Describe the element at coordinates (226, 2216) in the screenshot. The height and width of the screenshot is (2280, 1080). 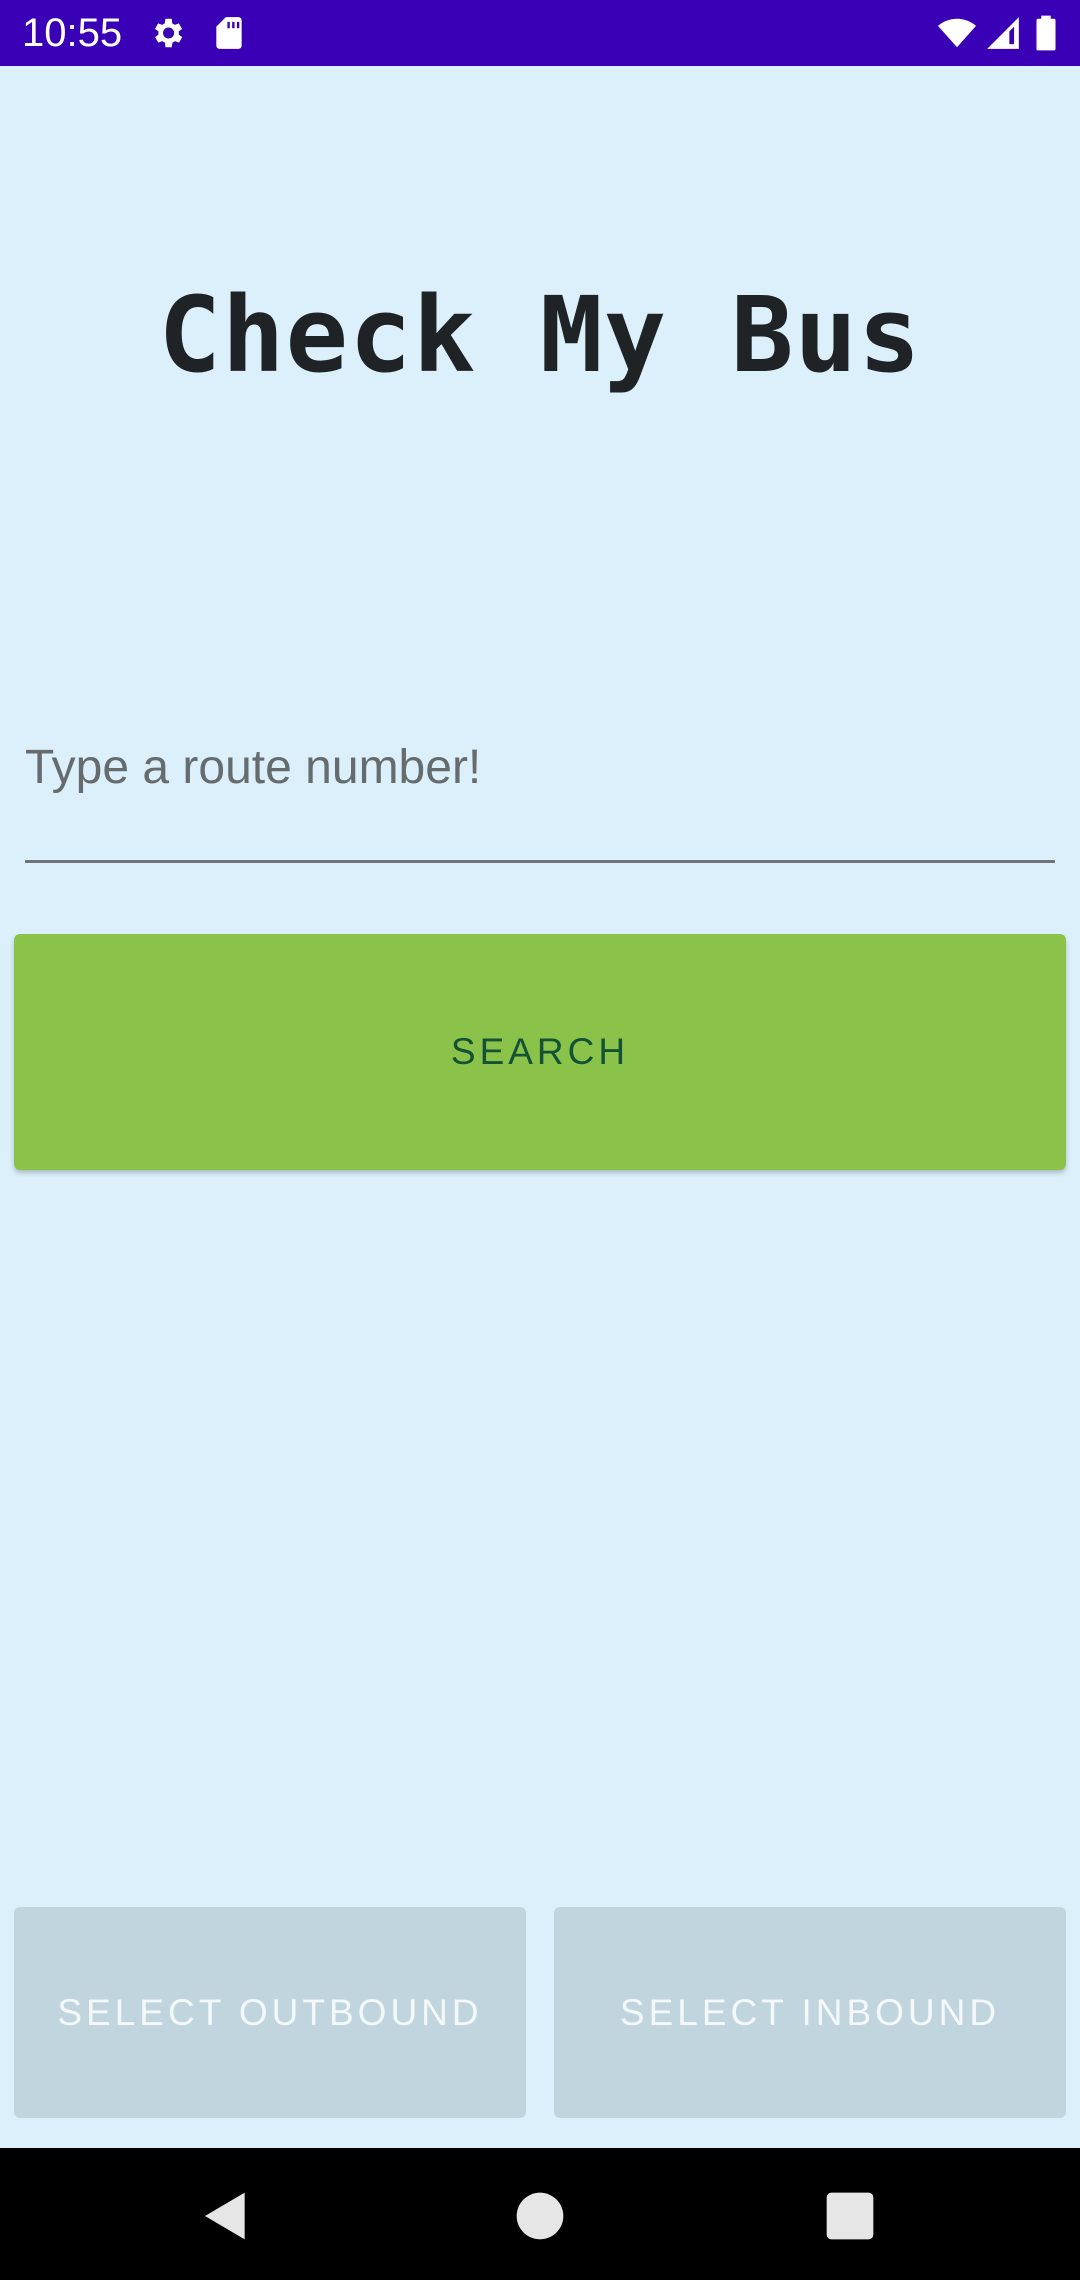
I see `back-icon` at that location.